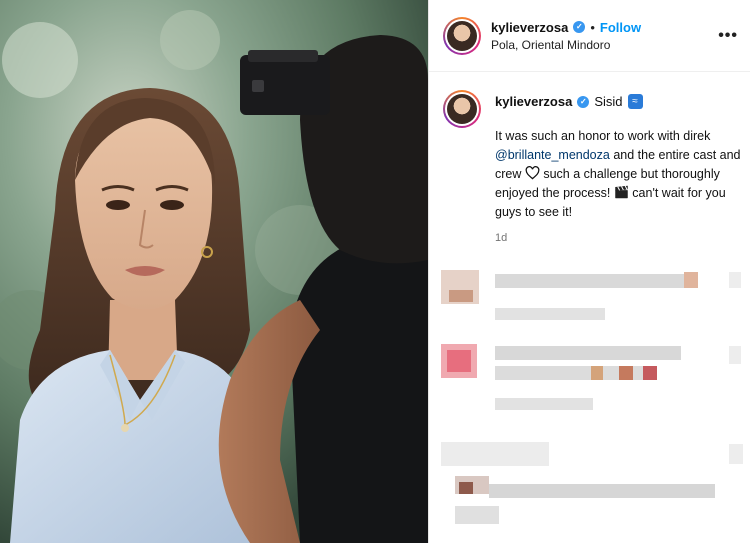 This screenshot has height=543, width=750. What do you see at coordinates (532, 173) in the screenshot?
I see `heart-outline-icon` at bounding box center [532, 173].